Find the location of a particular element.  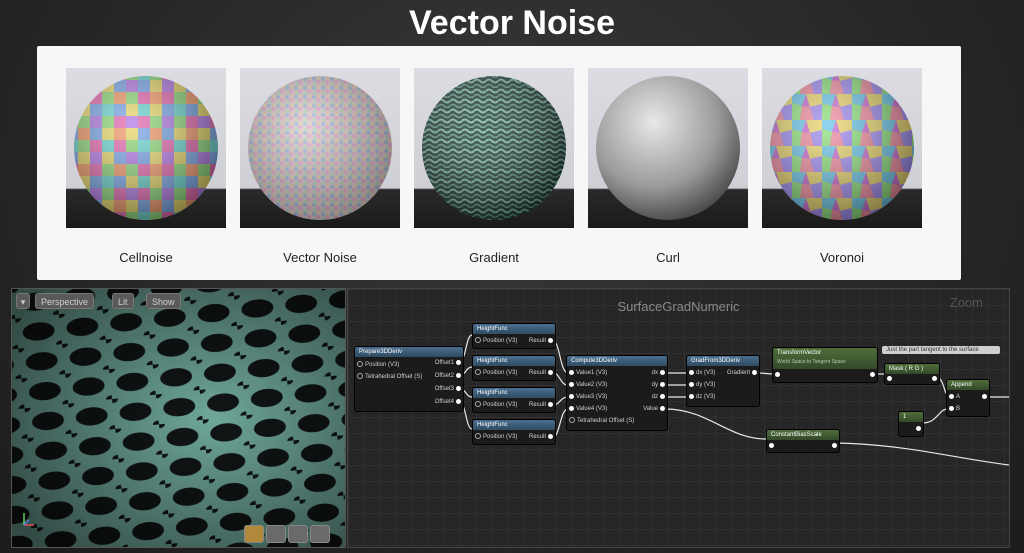

pin-offset1-output: Offset1 is located at coordinates (449, 363).